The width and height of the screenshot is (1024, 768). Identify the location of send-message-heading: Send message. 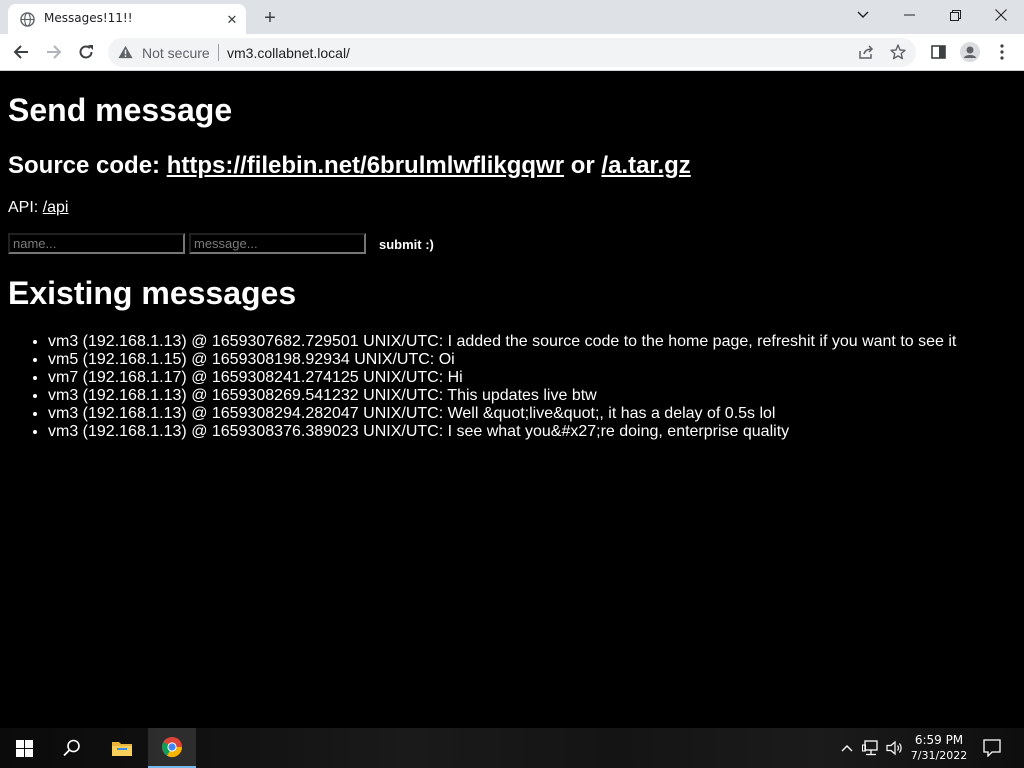
(120, 110).